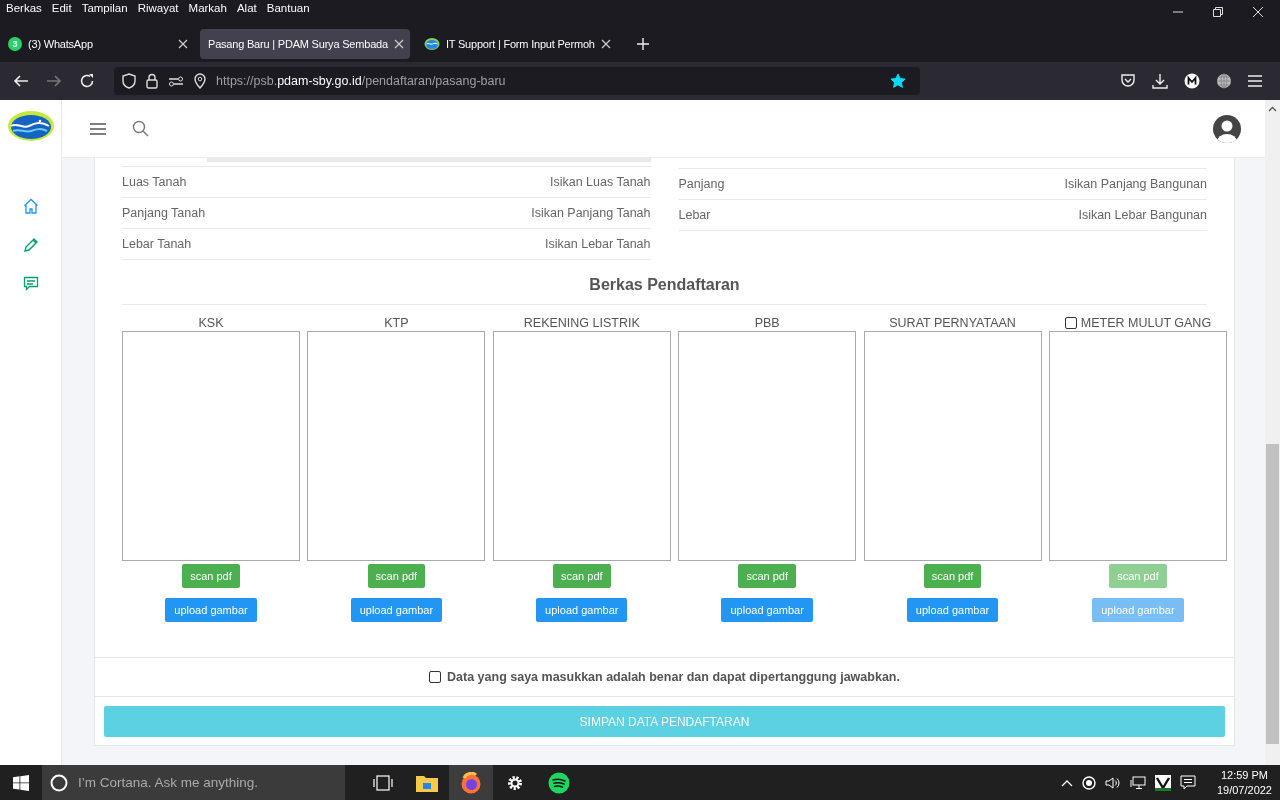  Describe the element at coordinates (516, 44) in the screenshot. I see `browser-tab: IT Support | Form Input Permoh` at that location.